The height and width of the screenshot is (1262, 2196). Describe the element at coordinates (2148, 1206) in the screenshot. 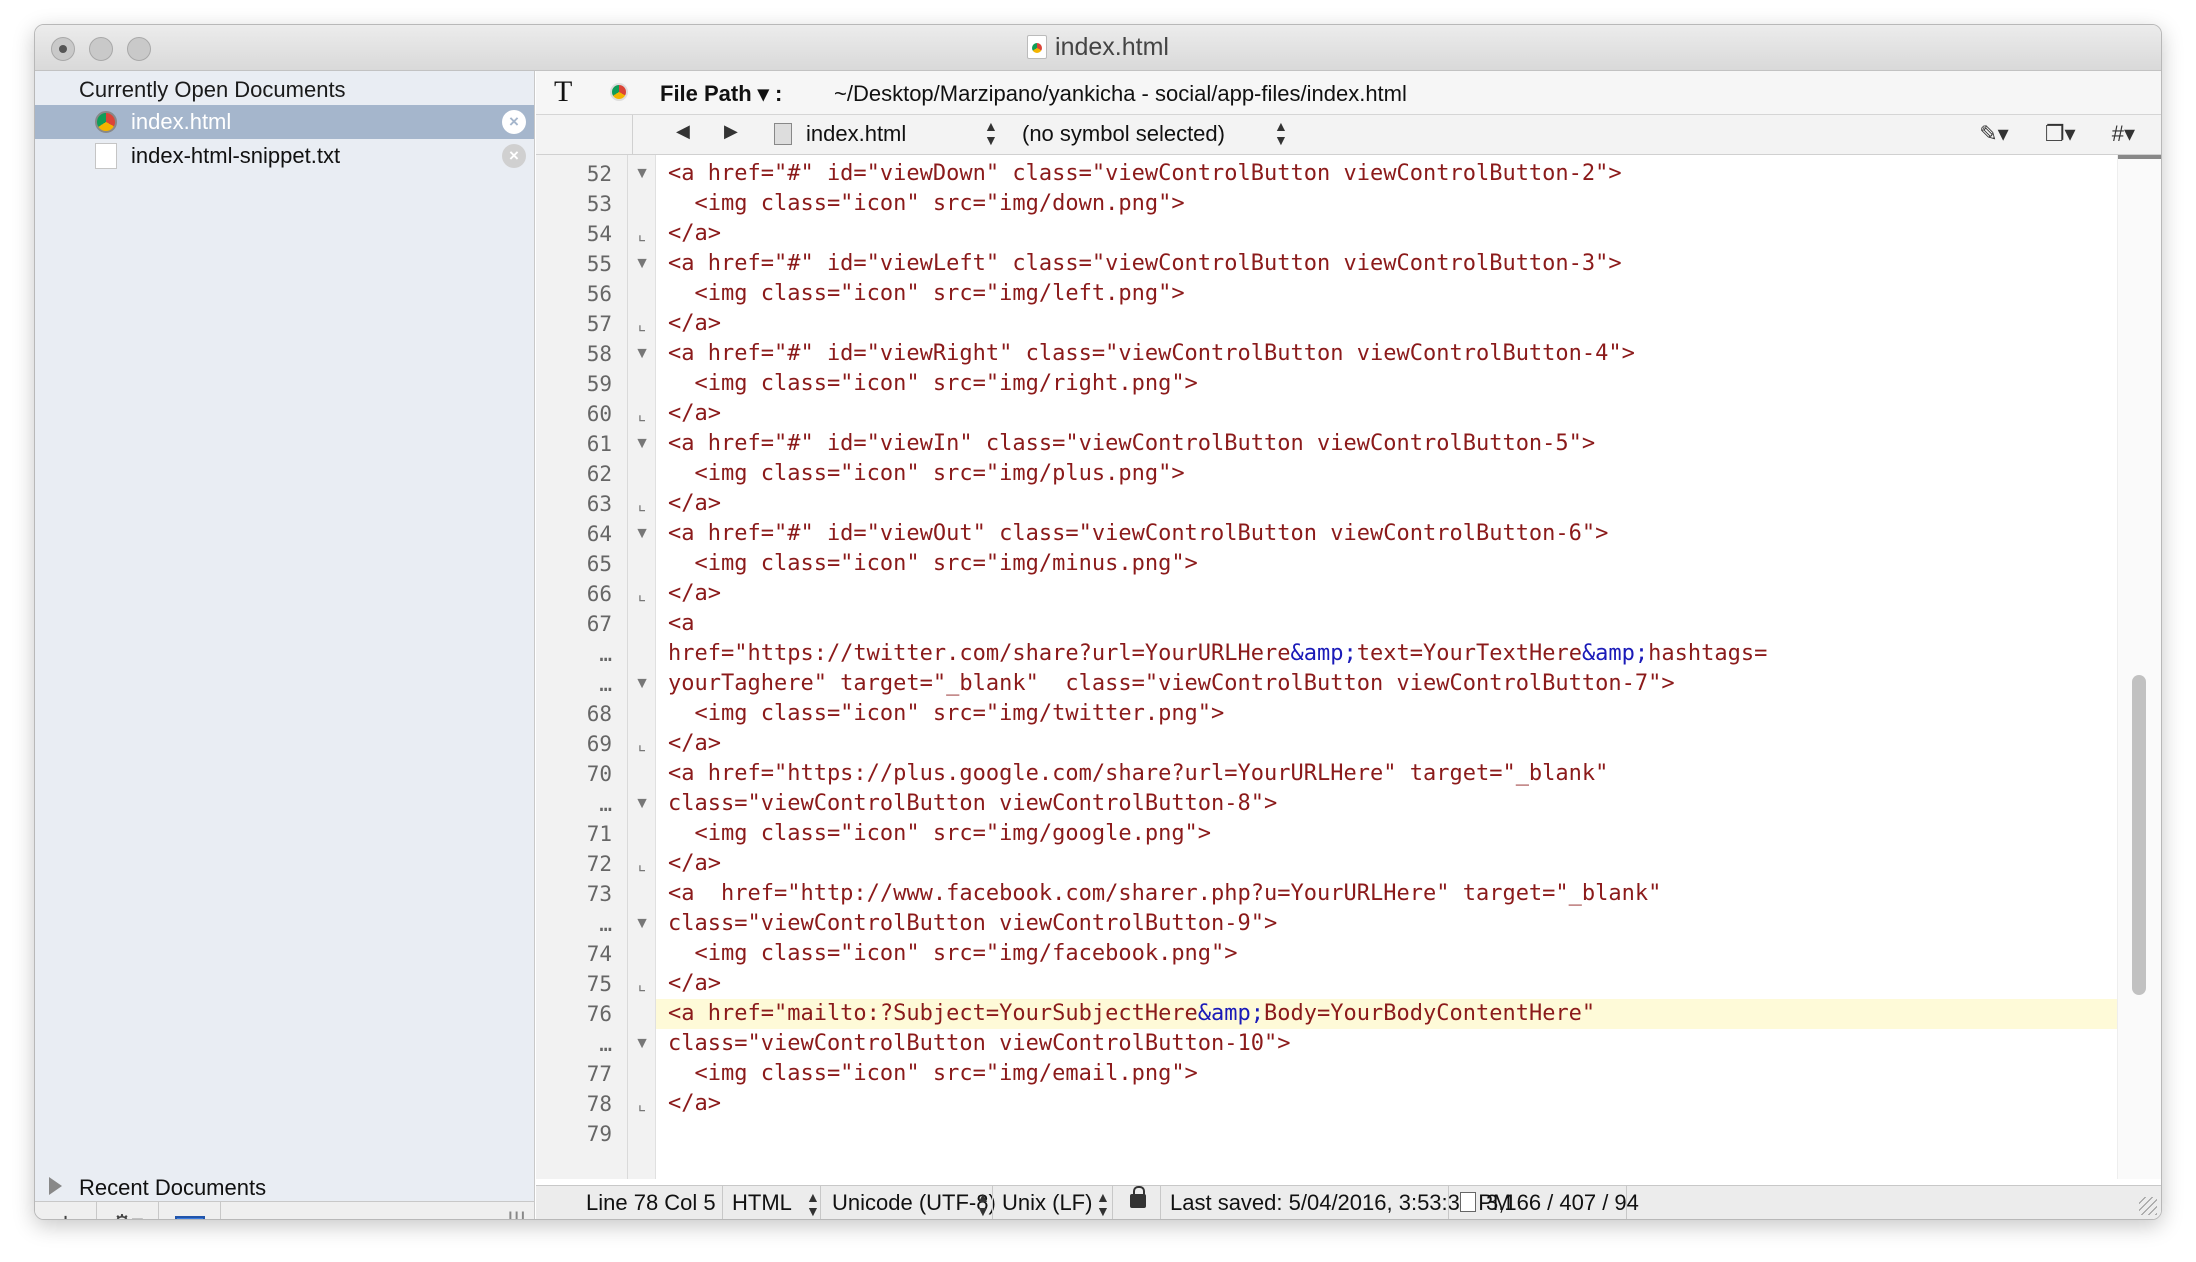

I see `resize-grip-icon` at that location.